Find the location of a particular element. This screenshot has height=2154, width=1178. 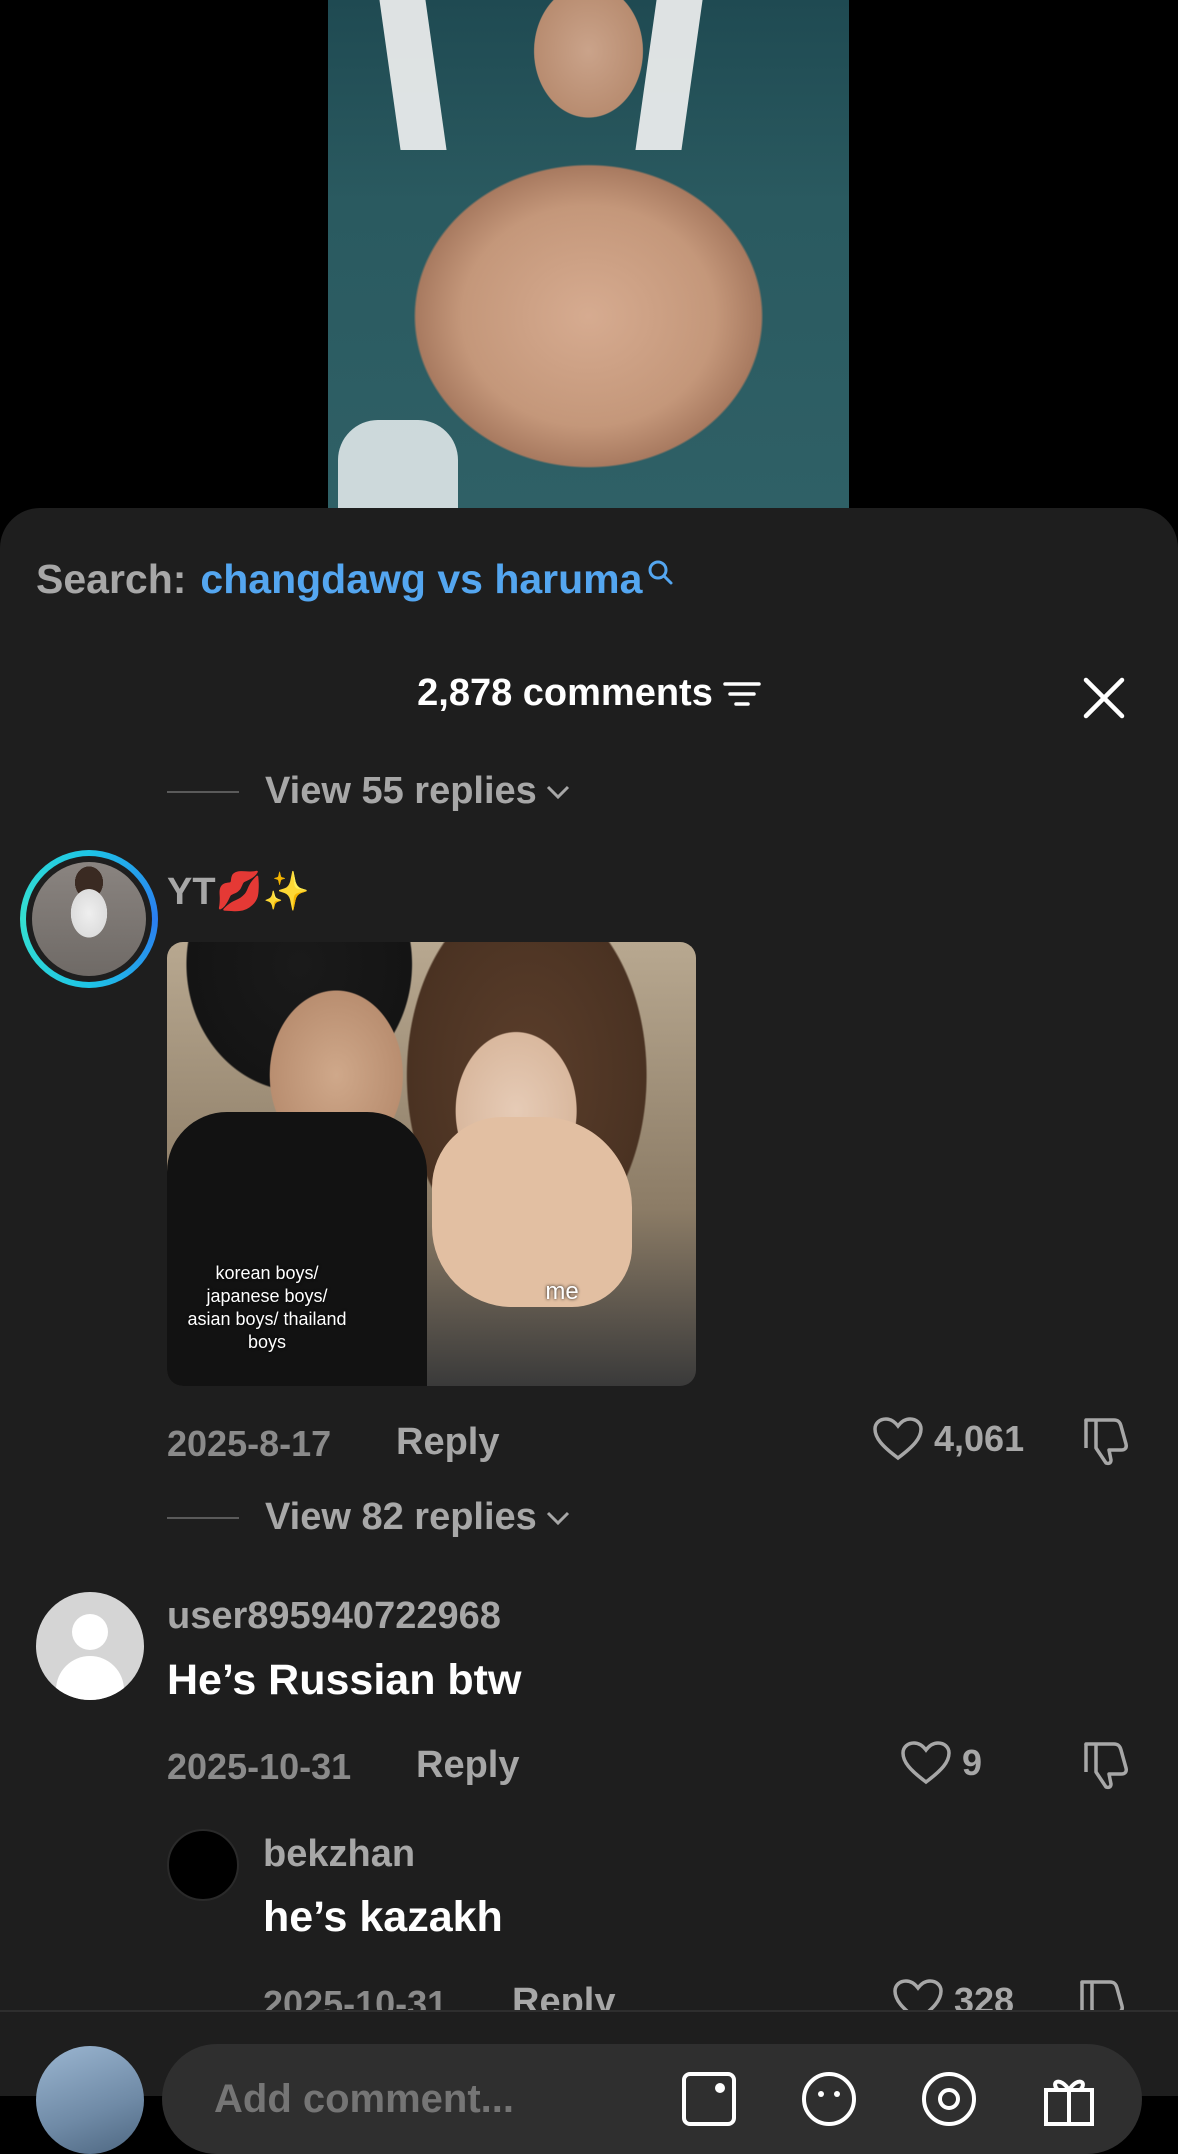

hat-tassel-left is located at coordinates (413, 75).